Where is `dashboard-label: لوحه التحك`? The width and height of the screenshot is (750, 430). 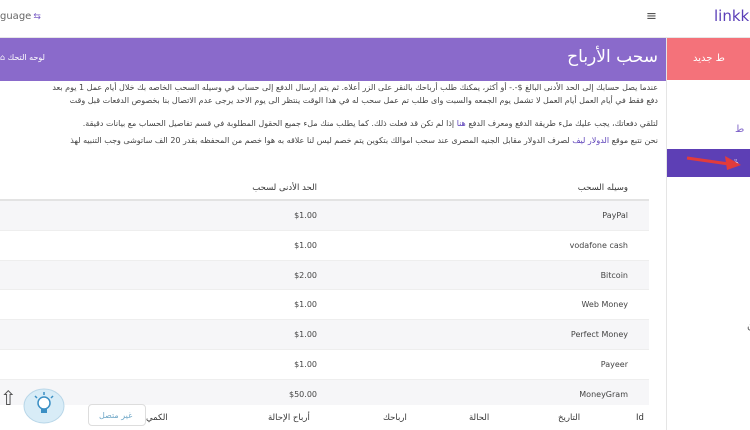 dashboard-label: لوحه التحك is located at coordinates (26, 57).